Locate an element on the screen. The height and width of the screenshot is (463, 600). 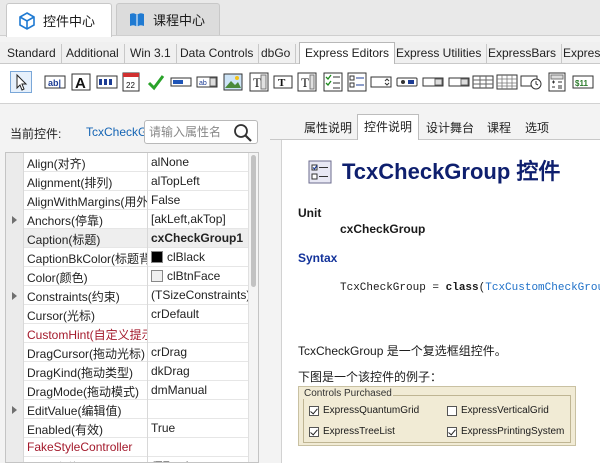
palette-tab-expressbars: ExpressBars is located at coordinates (523, 54).